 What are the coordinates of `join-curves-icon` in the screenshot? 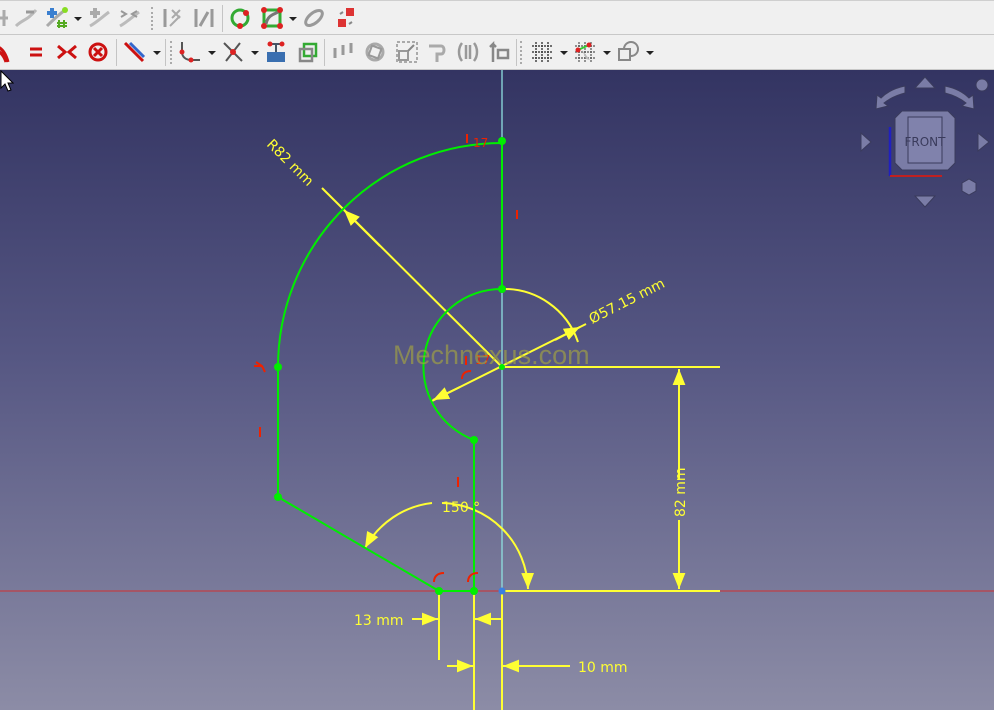 It's located at (129, 18).